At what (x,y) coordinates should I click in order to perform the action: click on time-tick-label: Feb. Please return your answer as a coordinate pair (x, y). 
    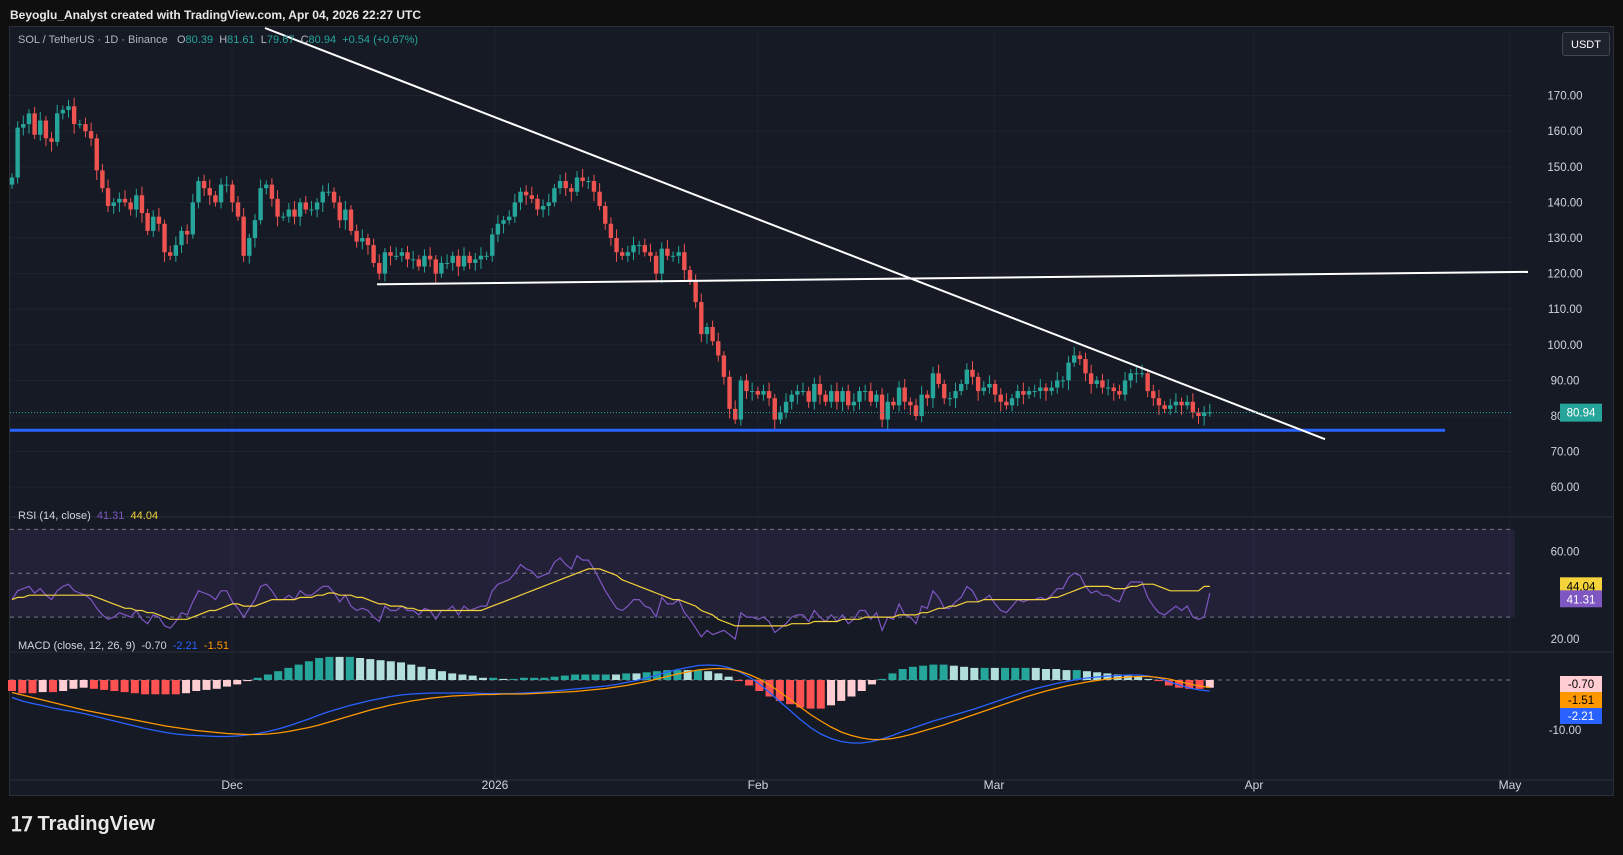
    Looking at the image, I should click on (758, 785).